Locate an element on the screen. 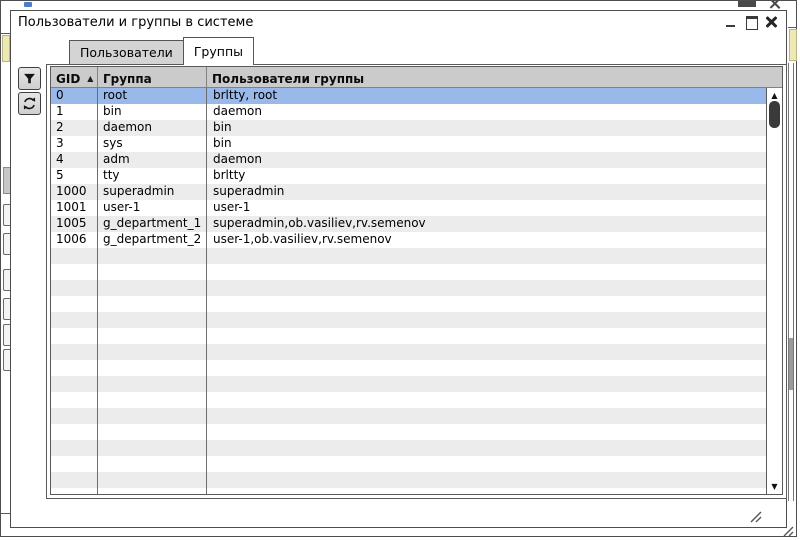  cell-group: daemon is located at coordinates (152, 128).